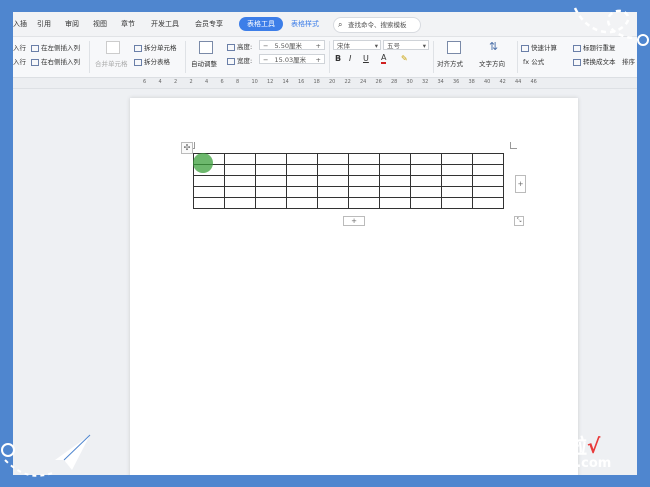  What do you see at coordinates (187, 148) in the screenshot?
I see `table-move-handle: ✣` at bounding box center [187, 148].